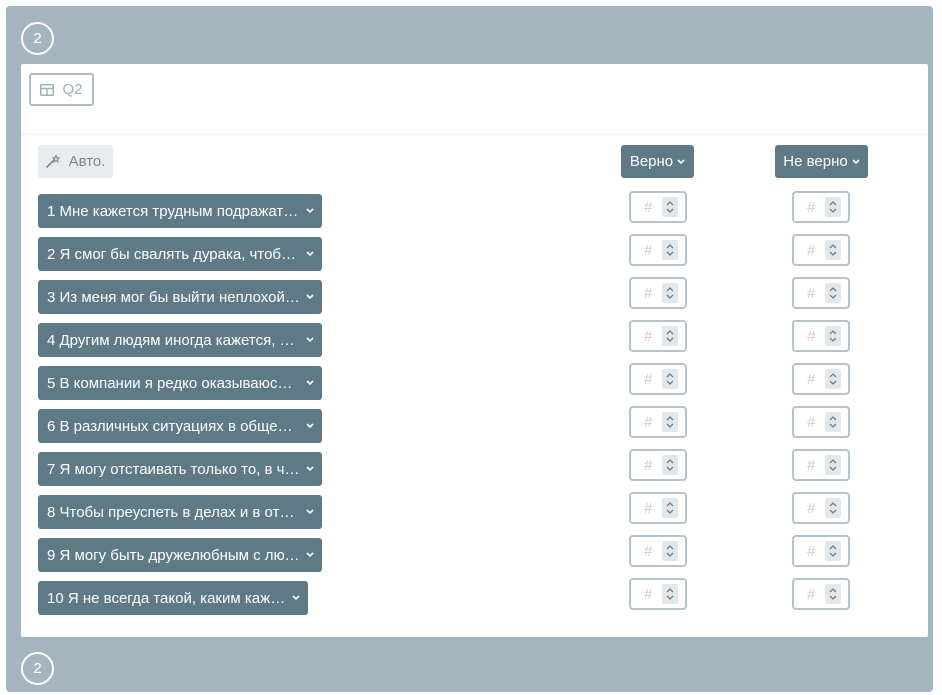 The height and width of the screenshot is (695, 942). I want to click on question-id-chip: Q2, so click(61, 89).